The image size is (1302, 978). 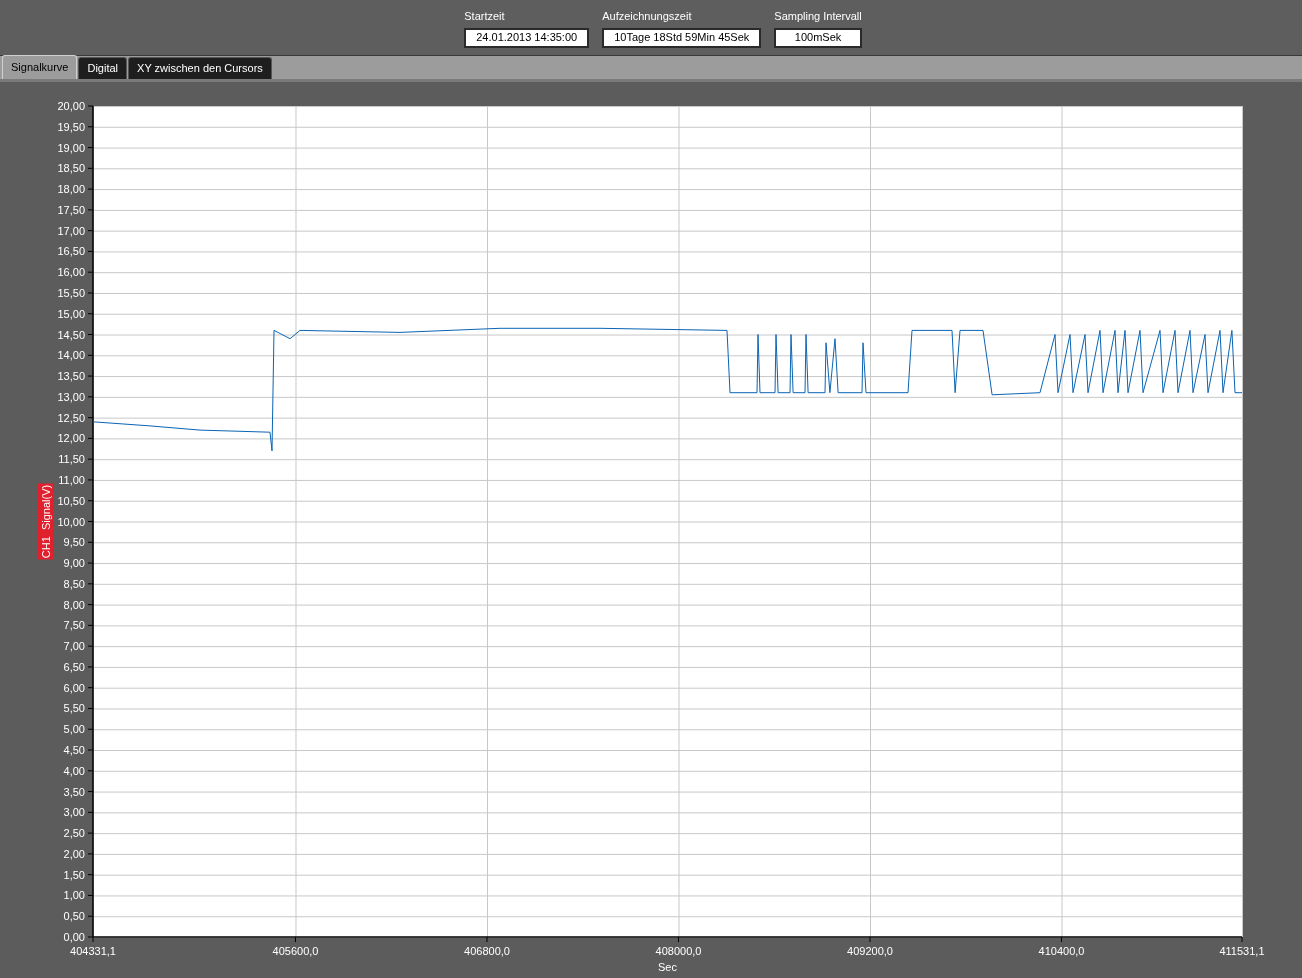 I want to click on y-tick-label: 20,00, so click(x=71, y=106).